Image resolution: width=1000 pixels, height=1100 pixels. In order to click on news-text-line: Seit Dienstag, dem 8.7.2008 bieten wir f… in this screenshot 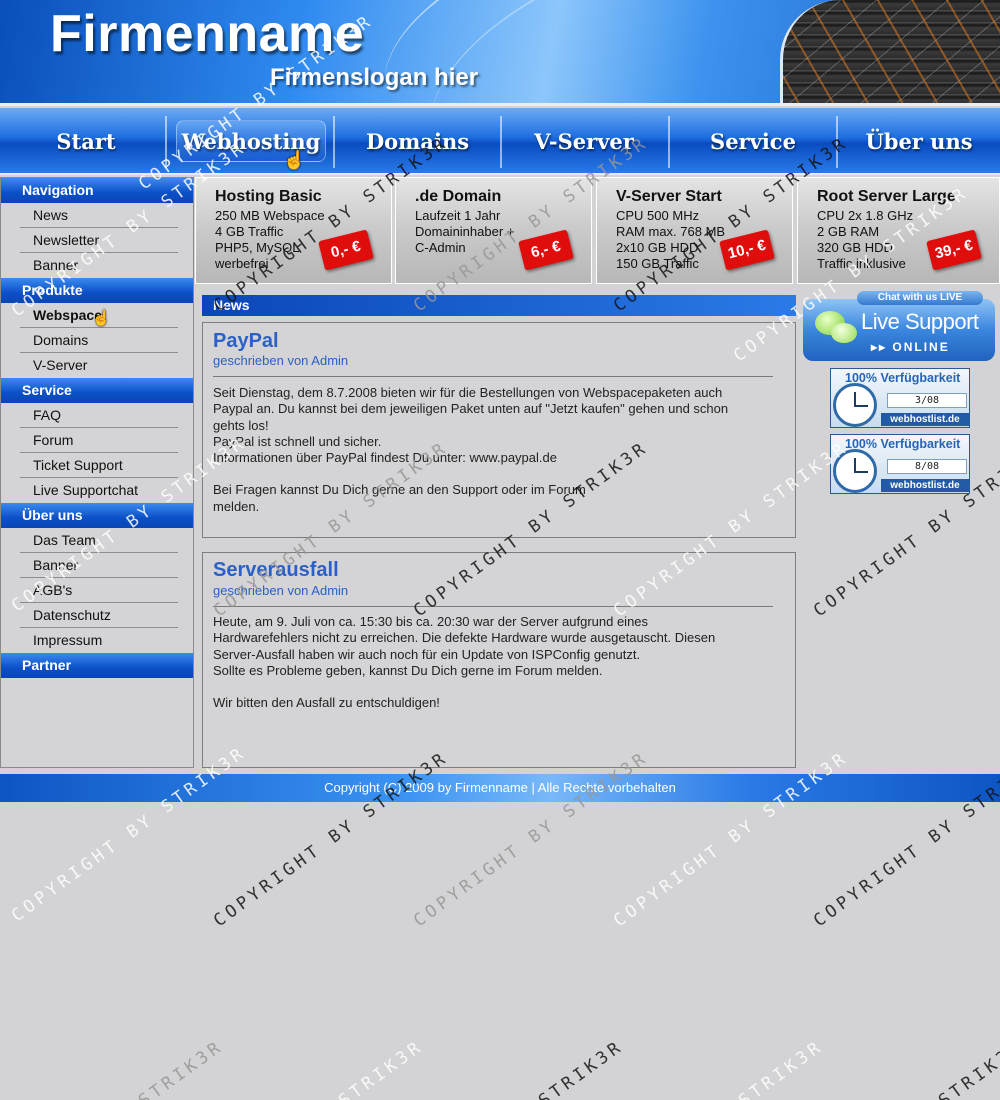, I will do `click(468, 392)`.